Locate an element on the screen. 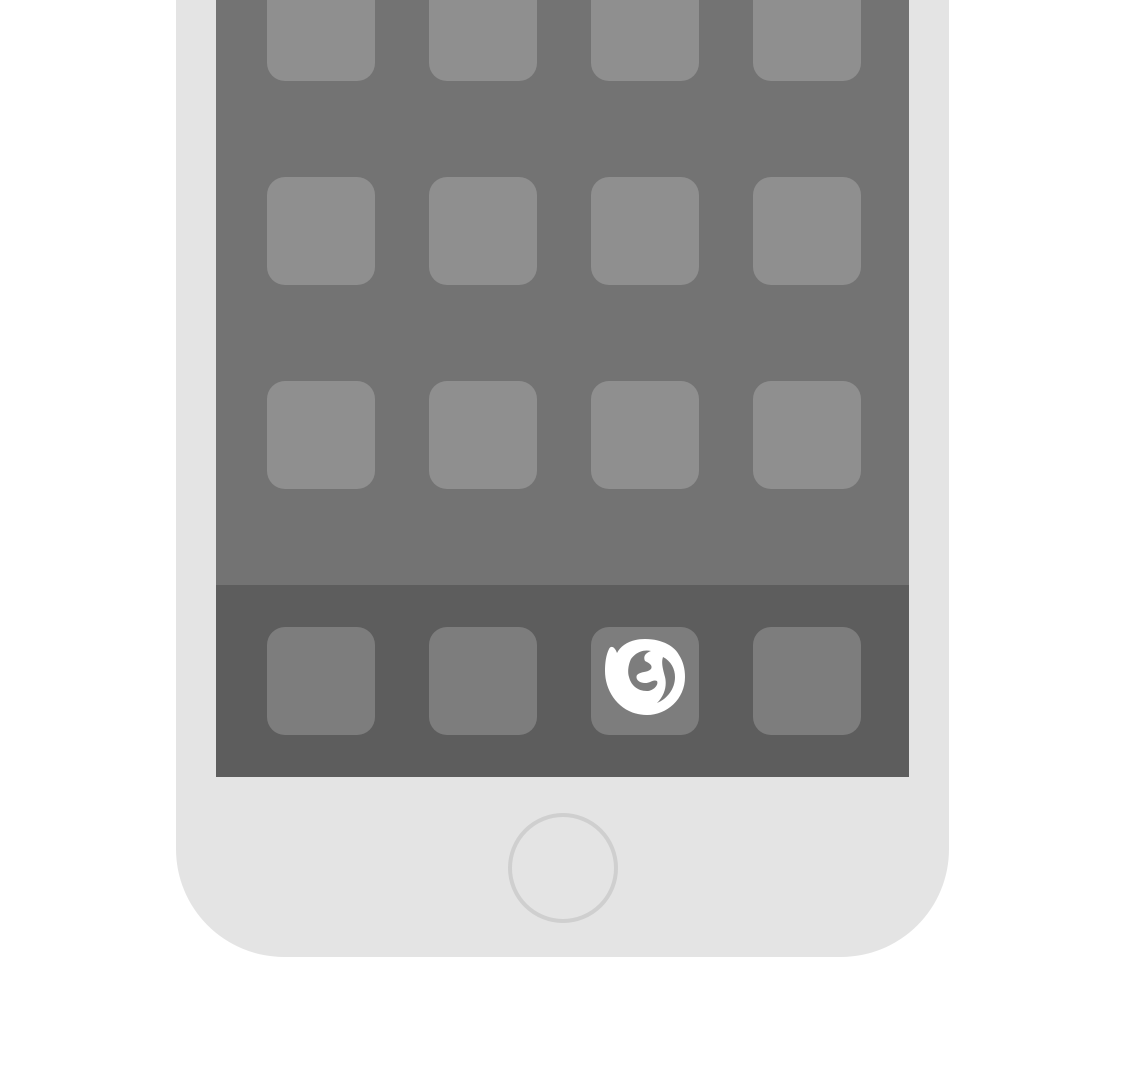 The width and height of the screenshot is (1125, 1077). home-button is located at coordinates (563, 868).